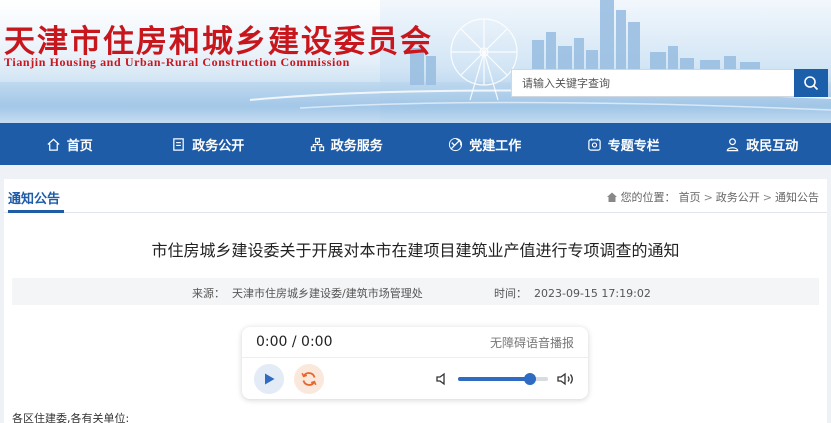 Image resolution: width=831 pixels, height=423 pixels. I want to click on loop-button, so click(309, 379).